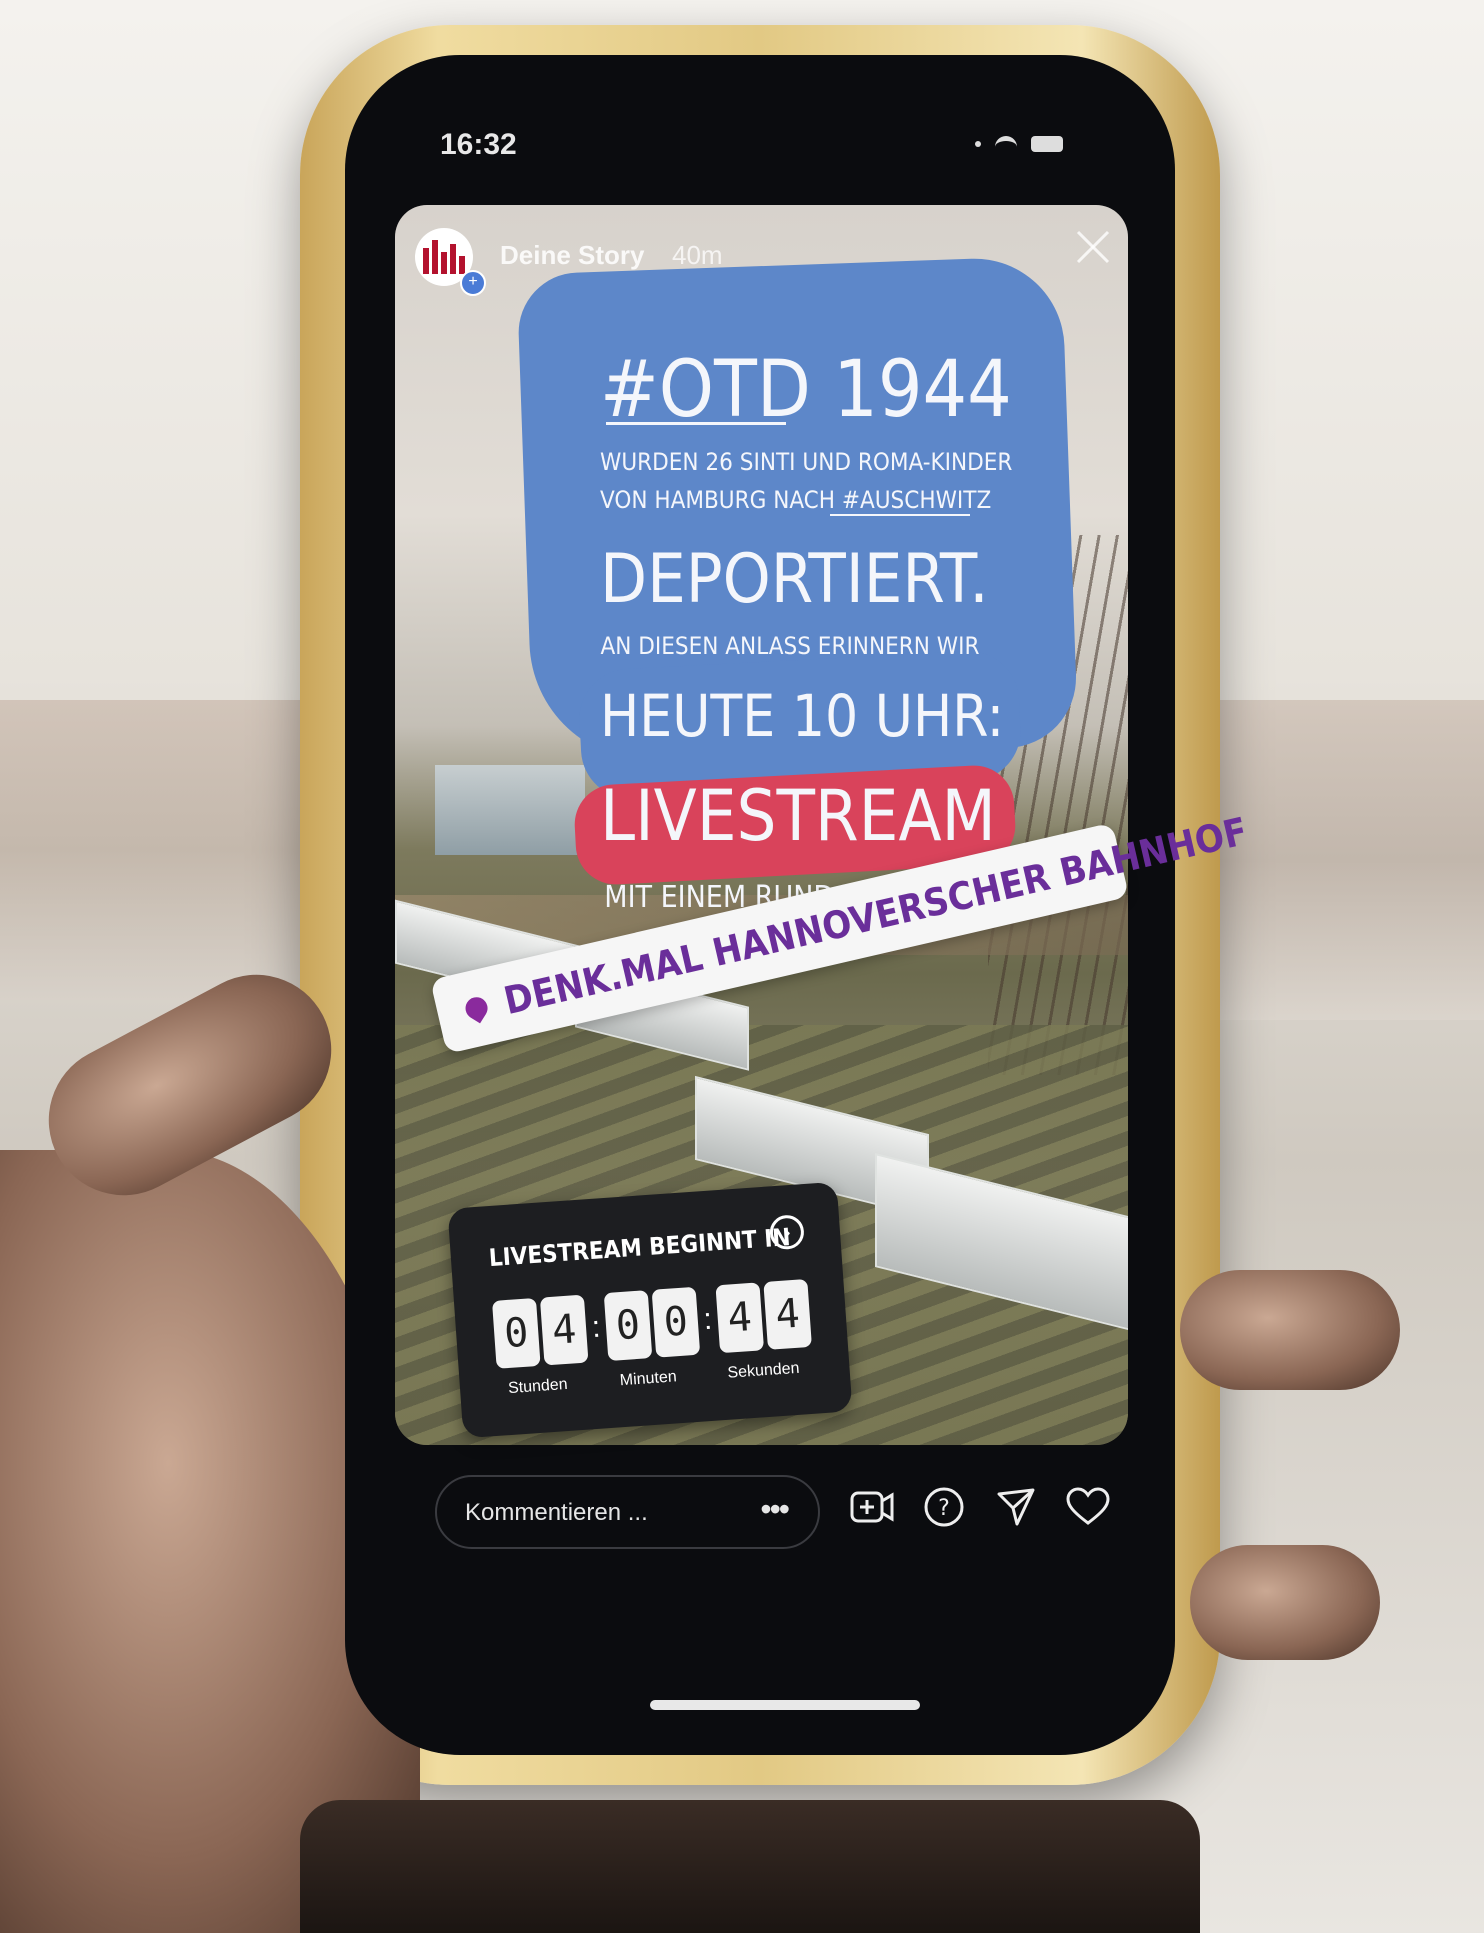 Image resolution: width=1484 pixels, height=1933 pixels. I want to click on close-icon, so click(1093, 247).